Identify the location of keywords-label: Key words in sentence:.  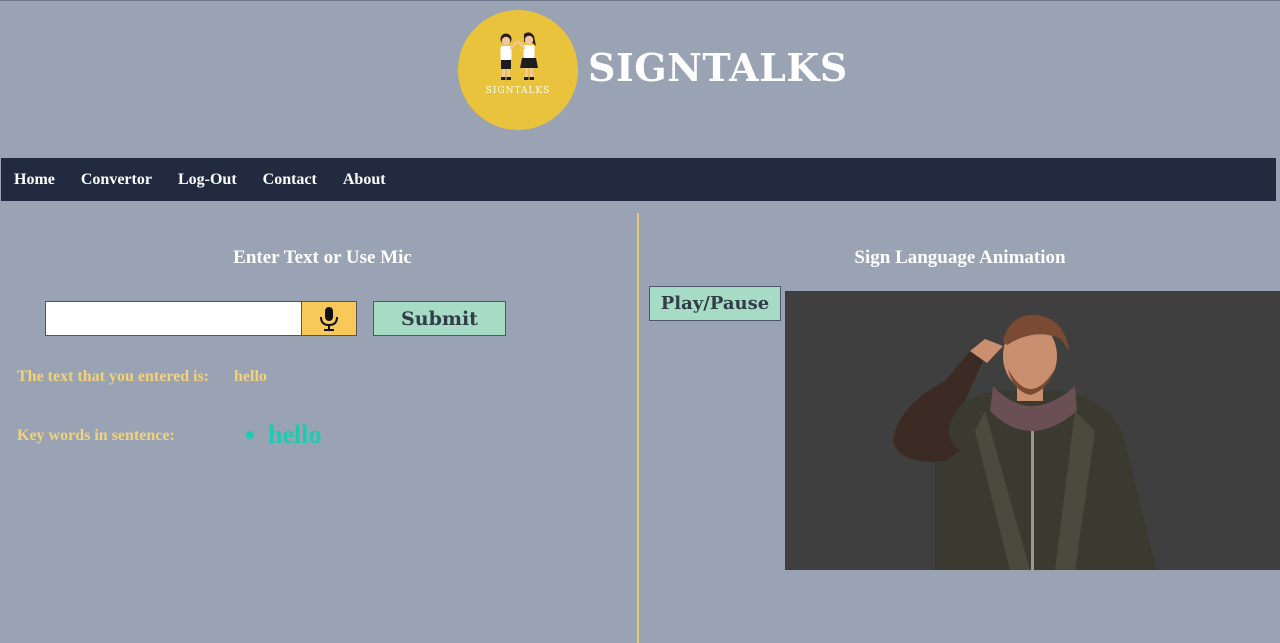
(96, 435).